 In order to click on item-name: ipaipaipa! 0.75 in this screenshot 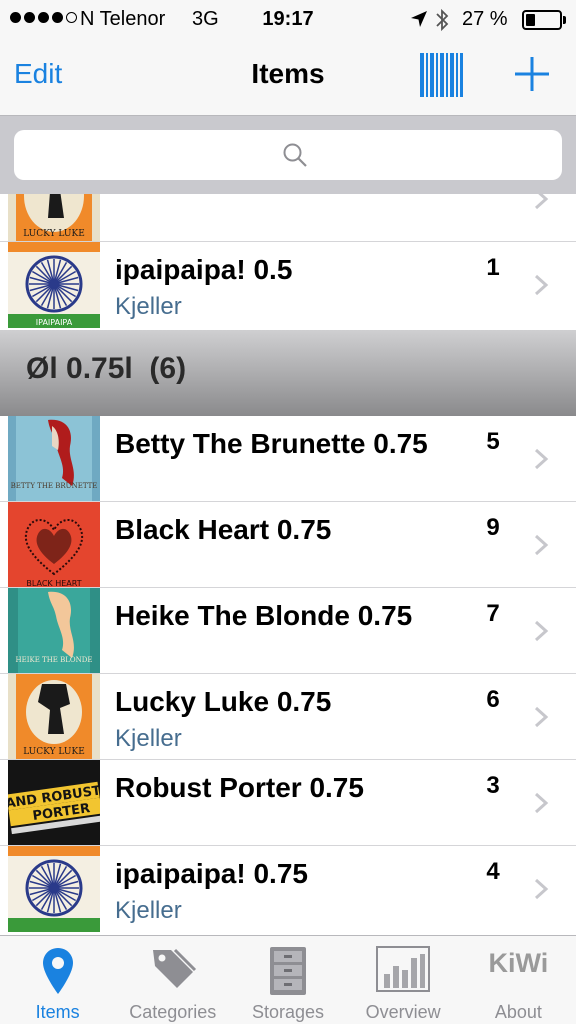, I will do `click(211, 873)`.